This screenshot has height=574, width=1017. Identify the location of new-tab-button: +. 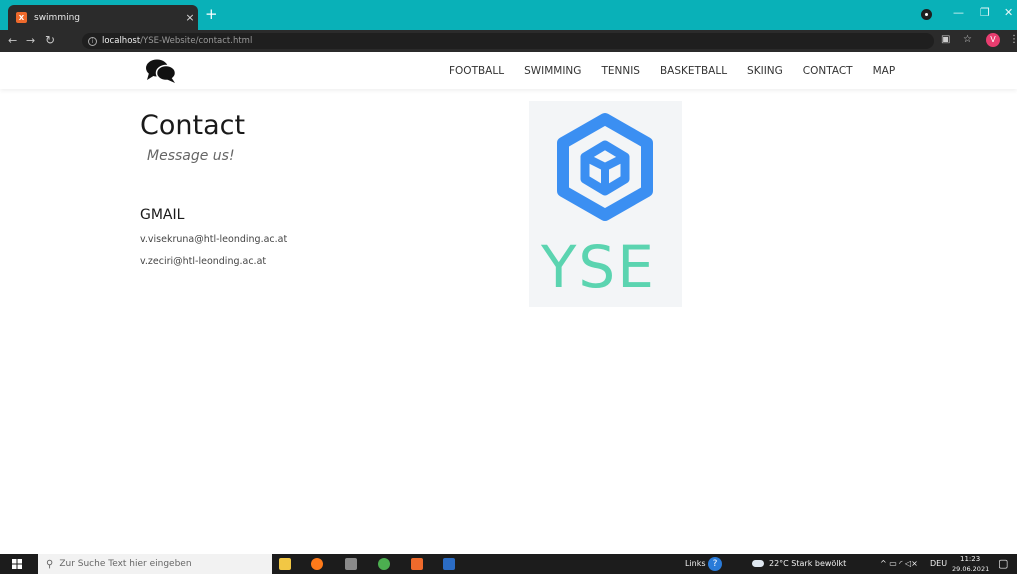
(211, 14).